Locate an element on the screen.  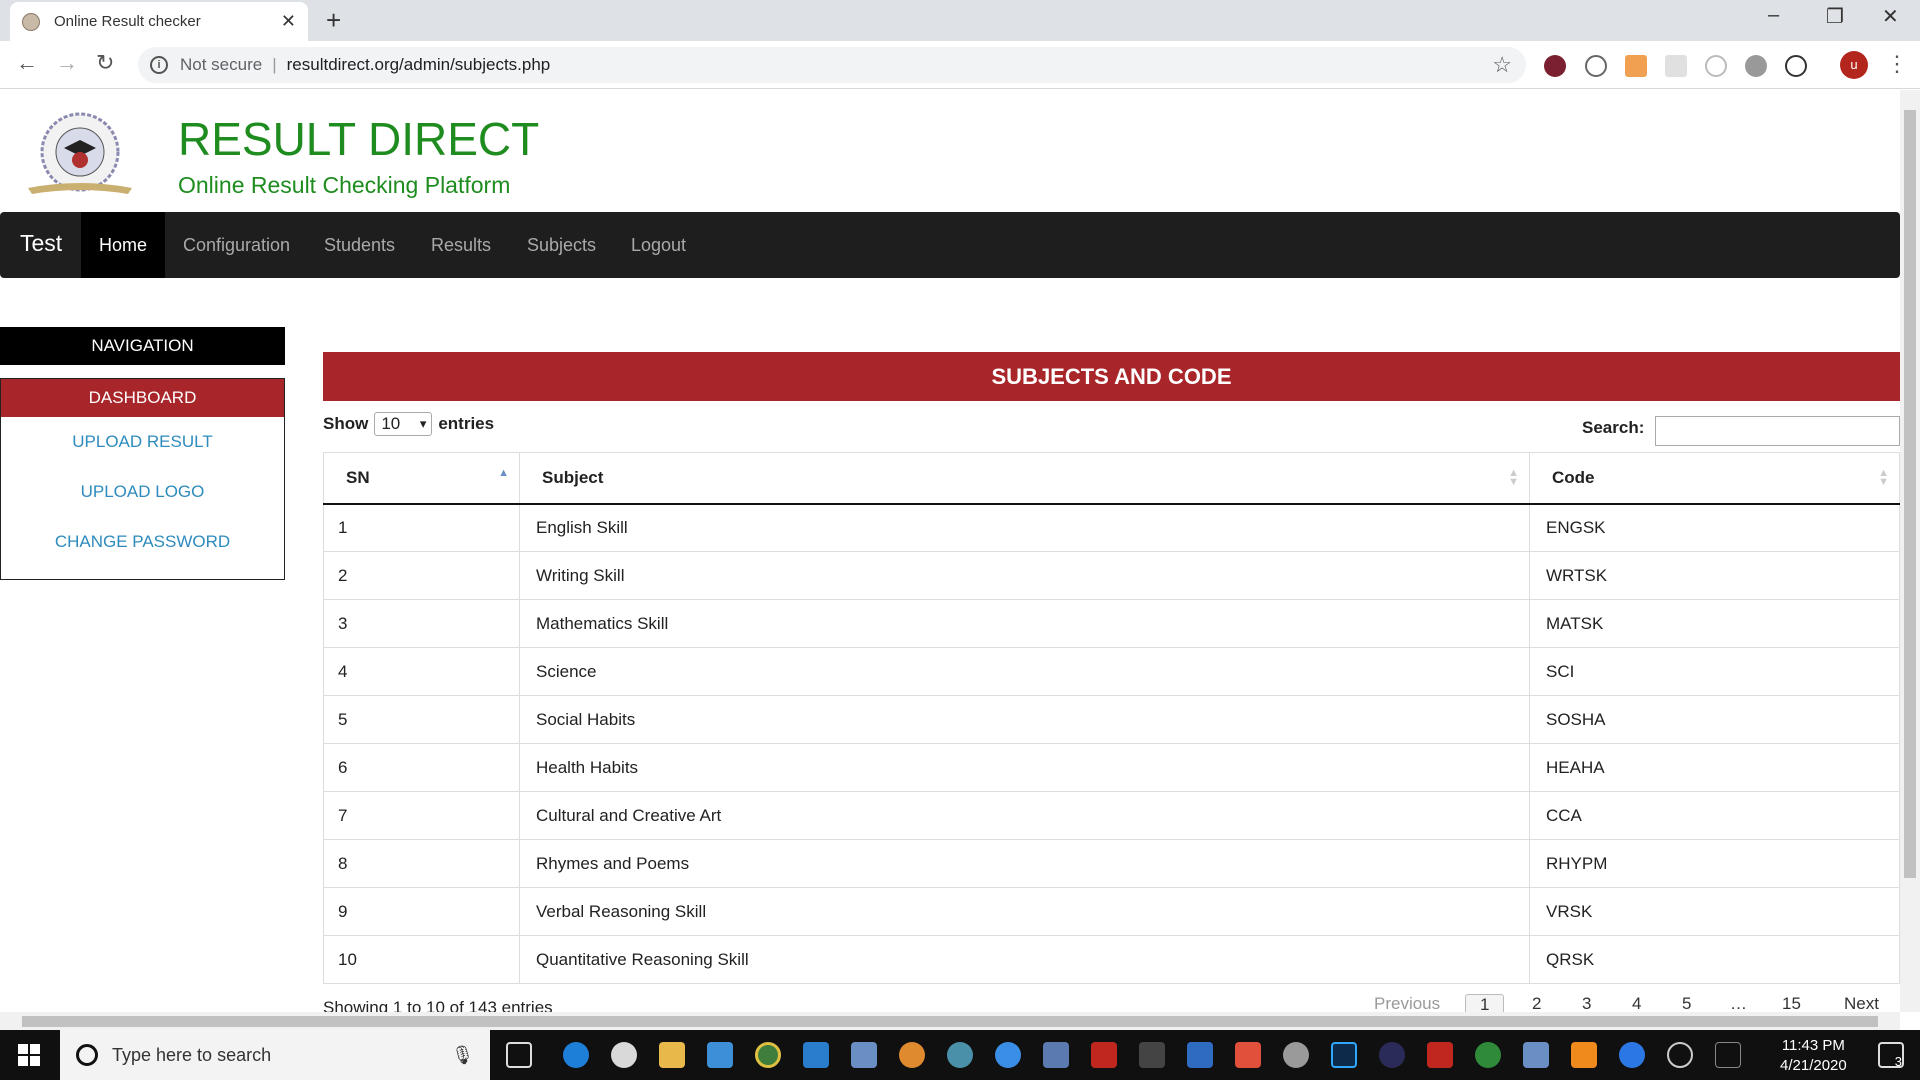
system-tray-icons is located at coordinates (1728, 1055).